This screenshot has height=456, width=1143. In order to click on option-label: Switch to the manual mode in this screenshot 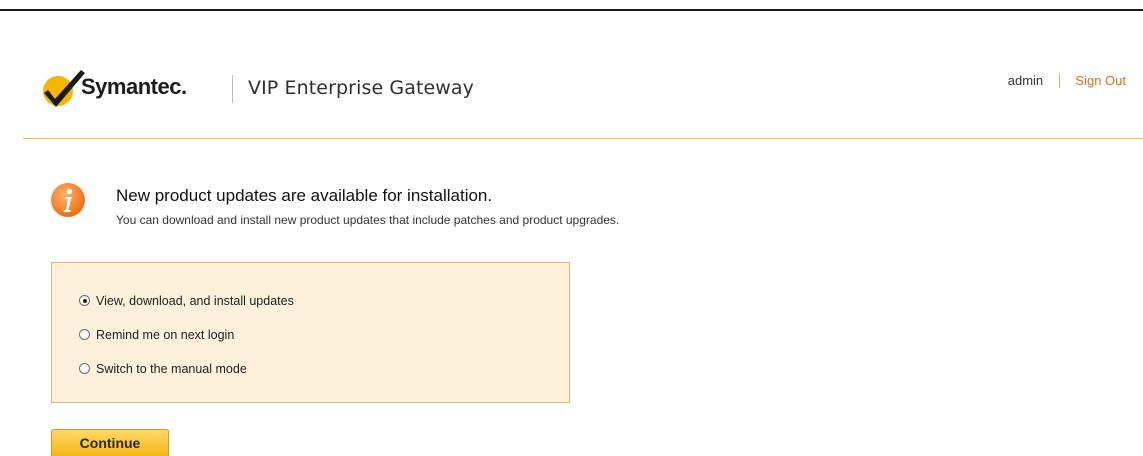, I will do `click(171, 369)`.